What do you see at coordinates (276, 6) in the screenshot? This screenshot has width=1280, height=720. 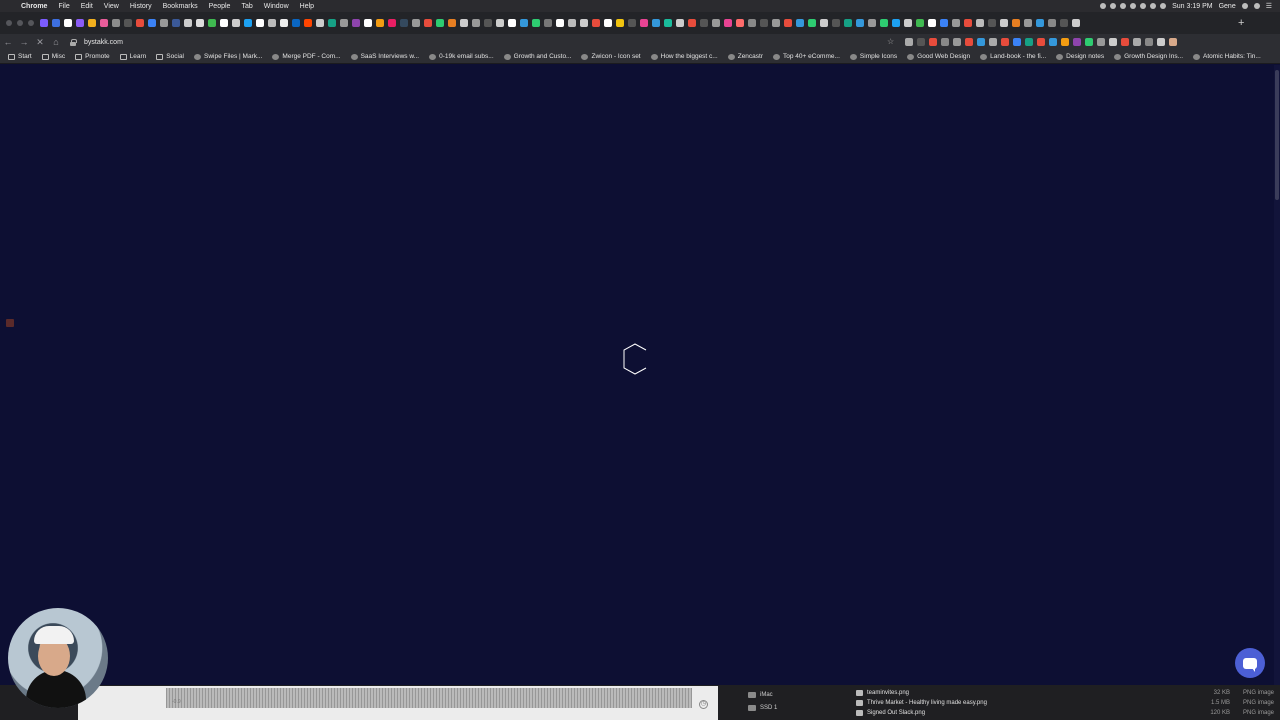 I see `menu-window: Window` at bounding box center [276, 6].